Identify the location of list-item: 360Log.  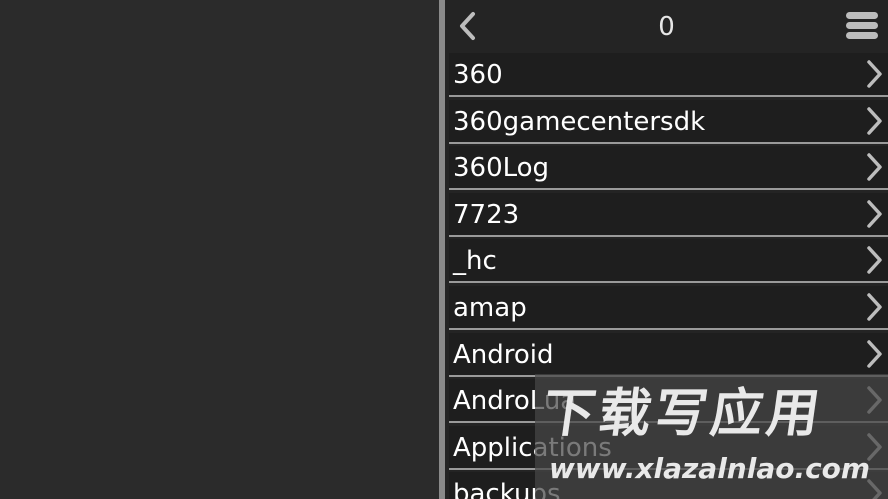
(668, 168).